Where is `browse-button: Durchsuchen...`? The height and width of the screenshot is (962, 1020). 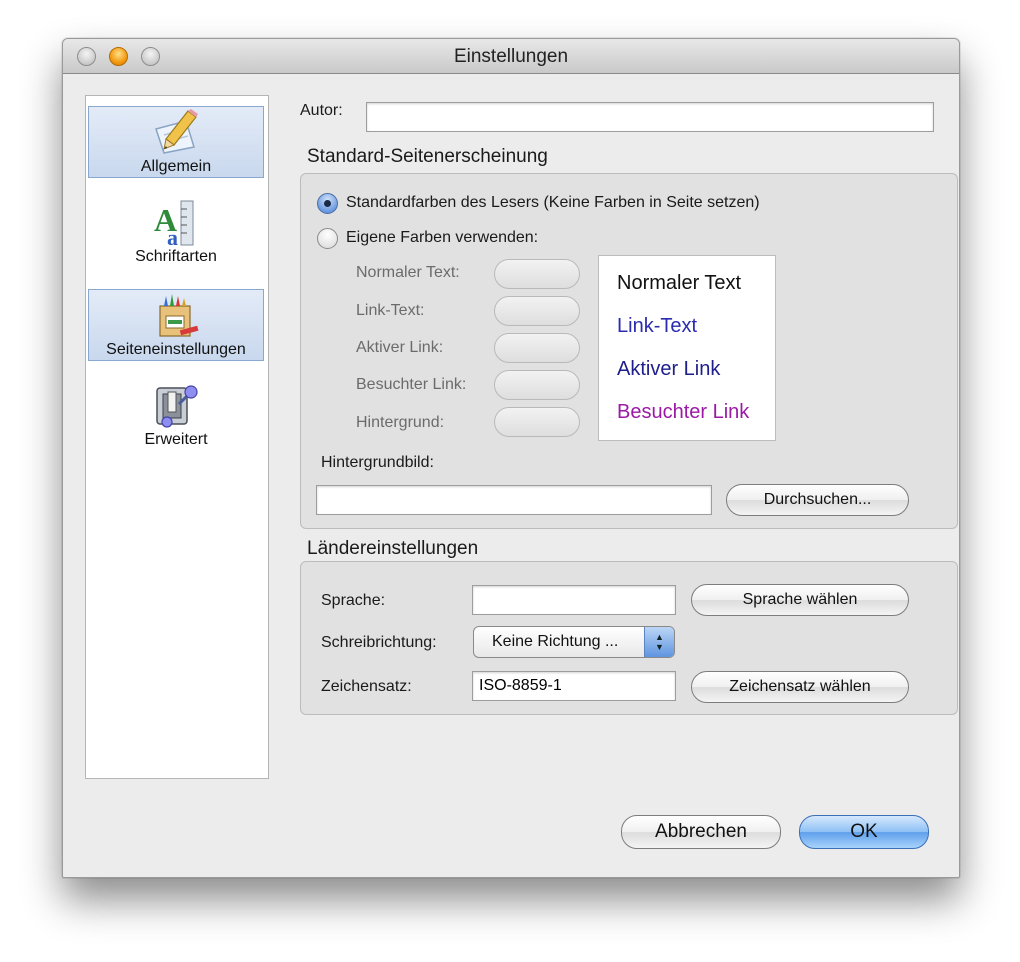
browse-button: Durchsuchen... is located at coordinates (817, 500).